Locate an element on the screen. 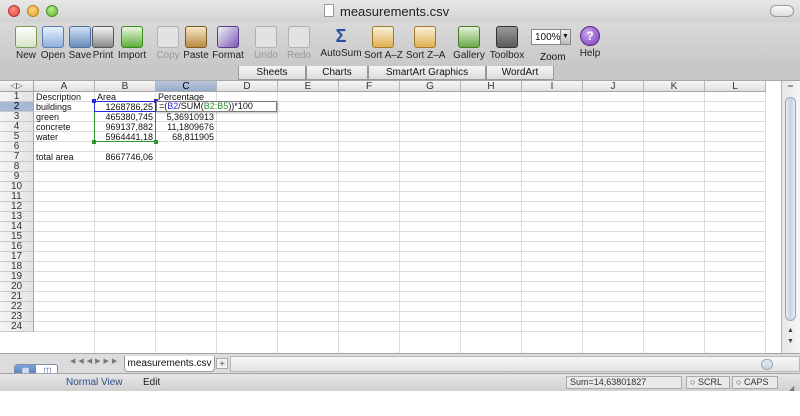 This screenshot has width=800, height=416. close-window-button is located at coordinates (14, 11).